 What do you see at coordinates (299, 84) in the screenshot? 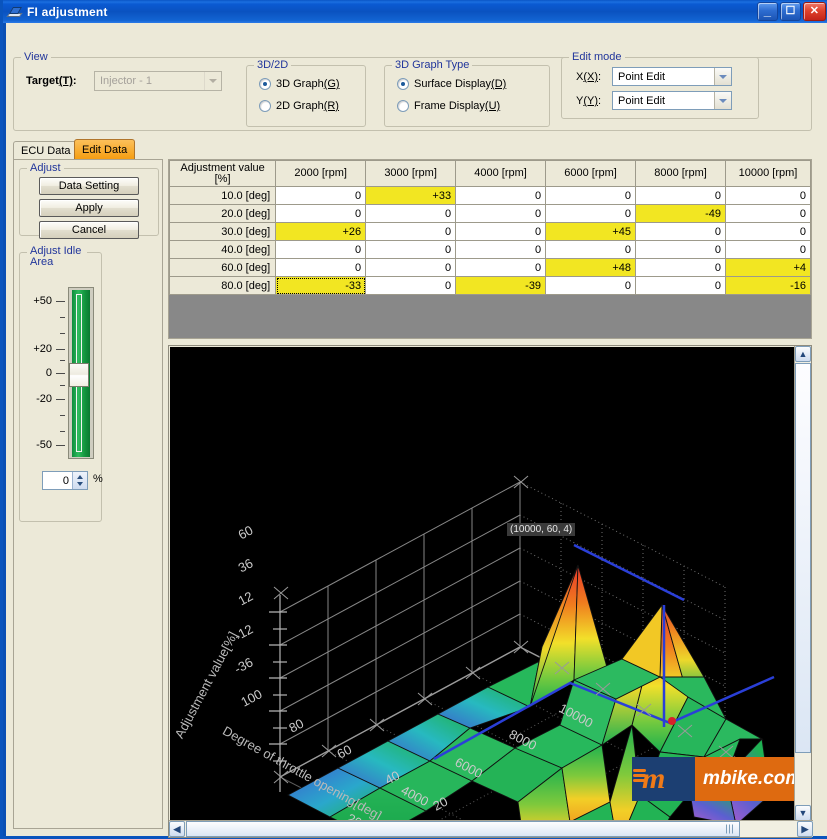
I see `radio-3d-graph: 3D Graph(G)` at bounding box center [299, 84].